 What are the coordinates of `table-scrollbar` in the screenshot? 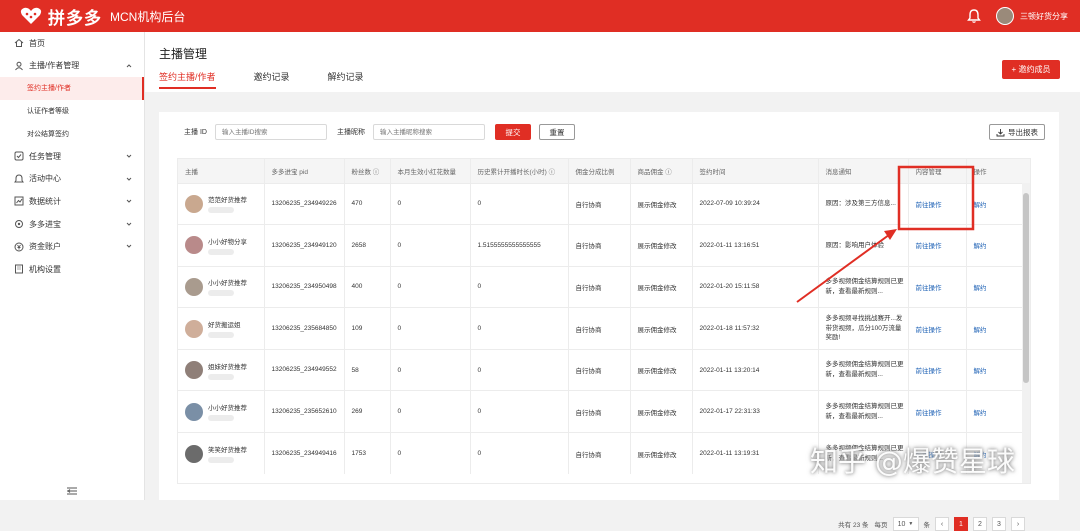 It's located at (1026, 333).